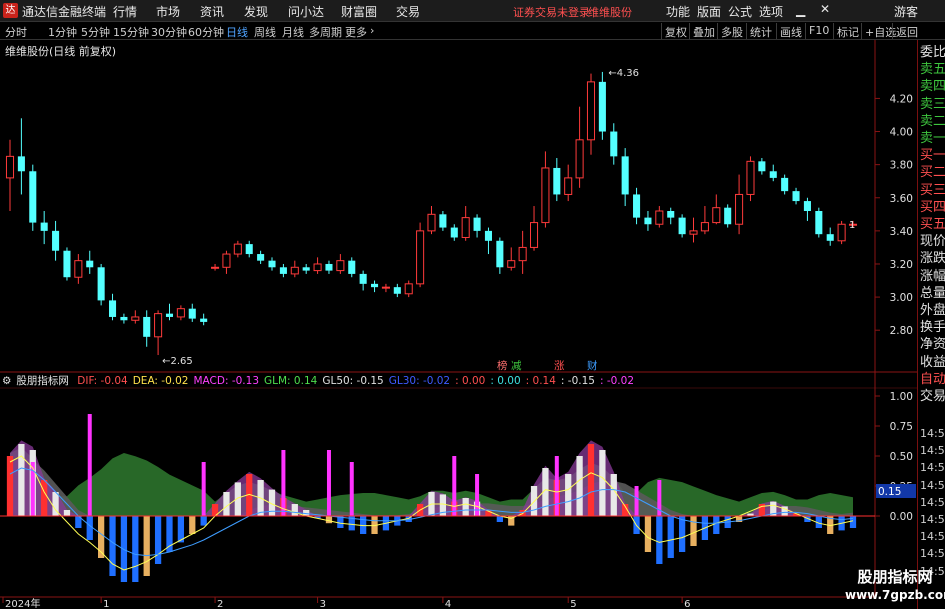  Describe the element at coordinates (325, 32) in the screenshot. I see `period-multi: 多周期` at that location.